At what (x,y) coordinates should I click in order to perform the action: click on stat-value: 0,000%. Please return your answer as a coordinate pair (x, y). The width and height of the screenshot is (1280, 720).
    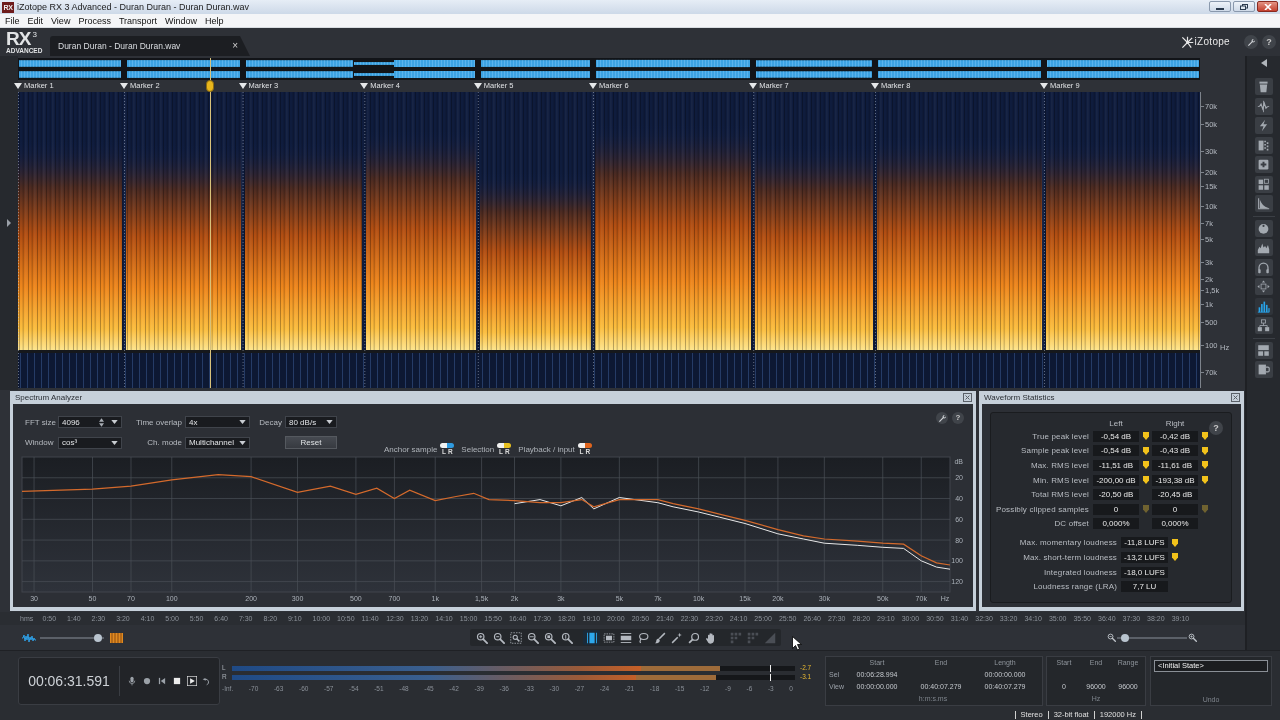
    Looking at the image, I should click on (1175, 524).